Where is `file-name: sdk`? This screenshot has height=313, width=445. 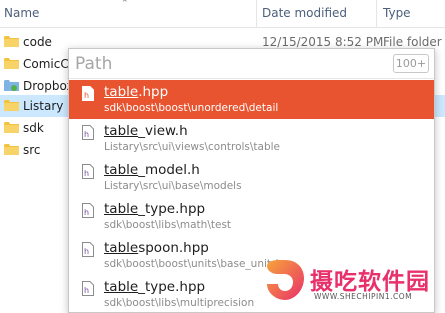 file-name: sdk is located at coordinates (33, 128).